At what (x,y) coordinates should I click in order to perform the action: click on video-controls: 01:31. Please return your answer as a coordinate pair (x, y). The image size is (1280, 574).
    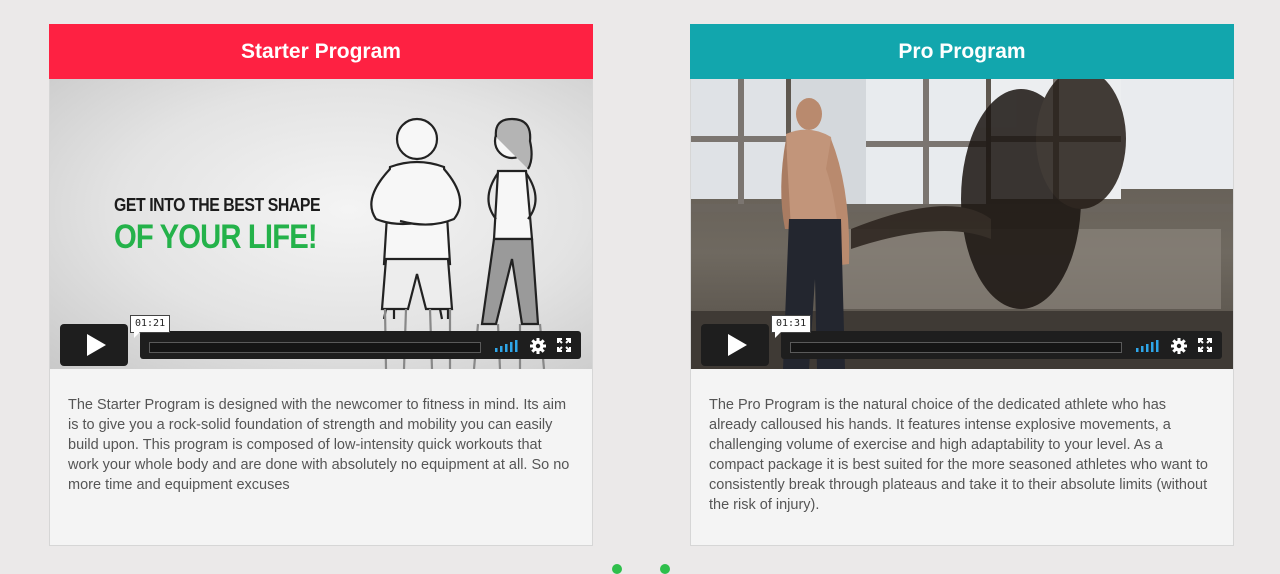
    Looking at the image, I should click on (961, 340).